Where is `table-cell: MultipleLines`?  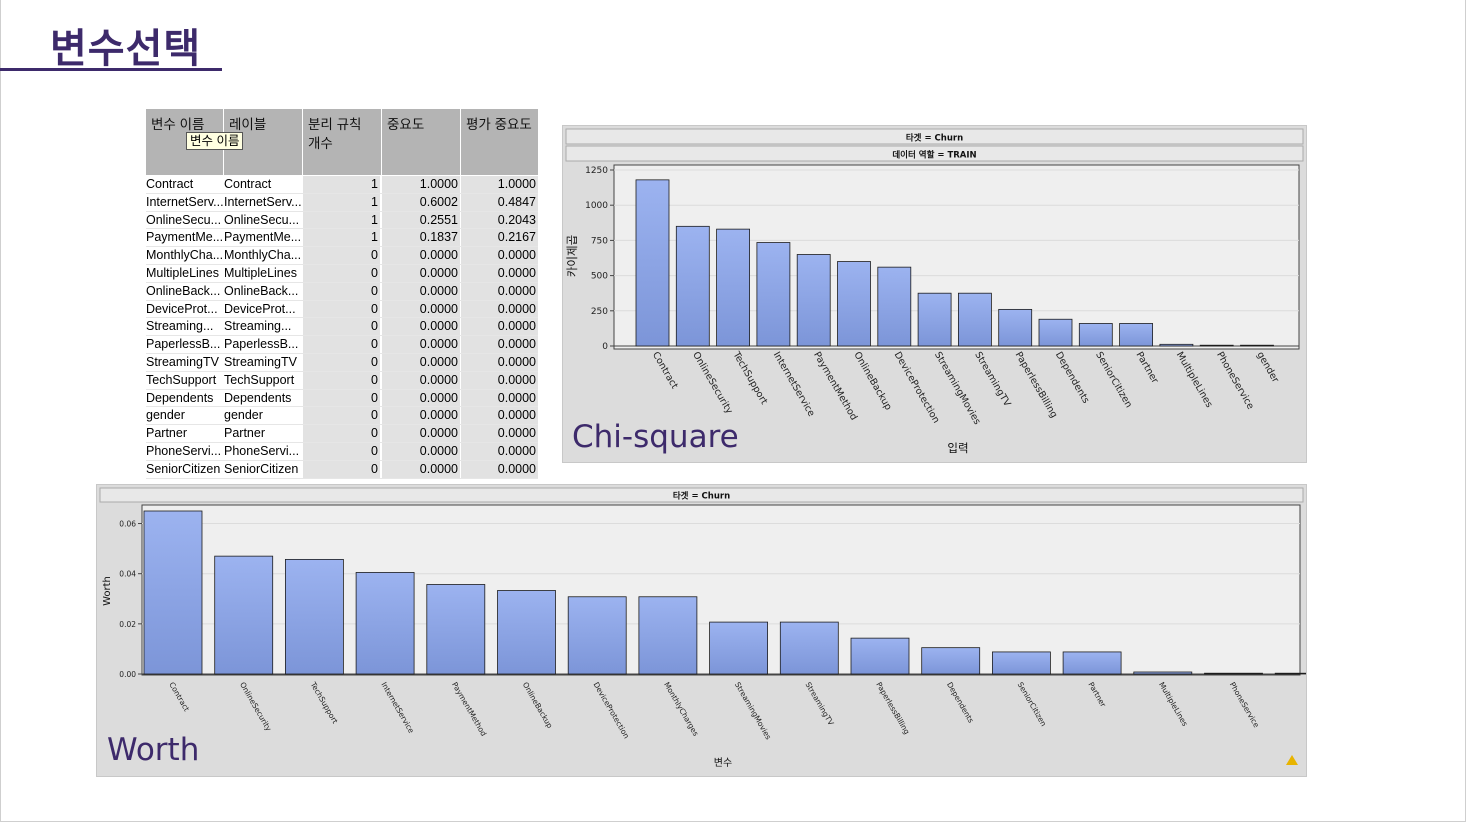
table-cell: MultipleLines is located at coordinates (185, 273).